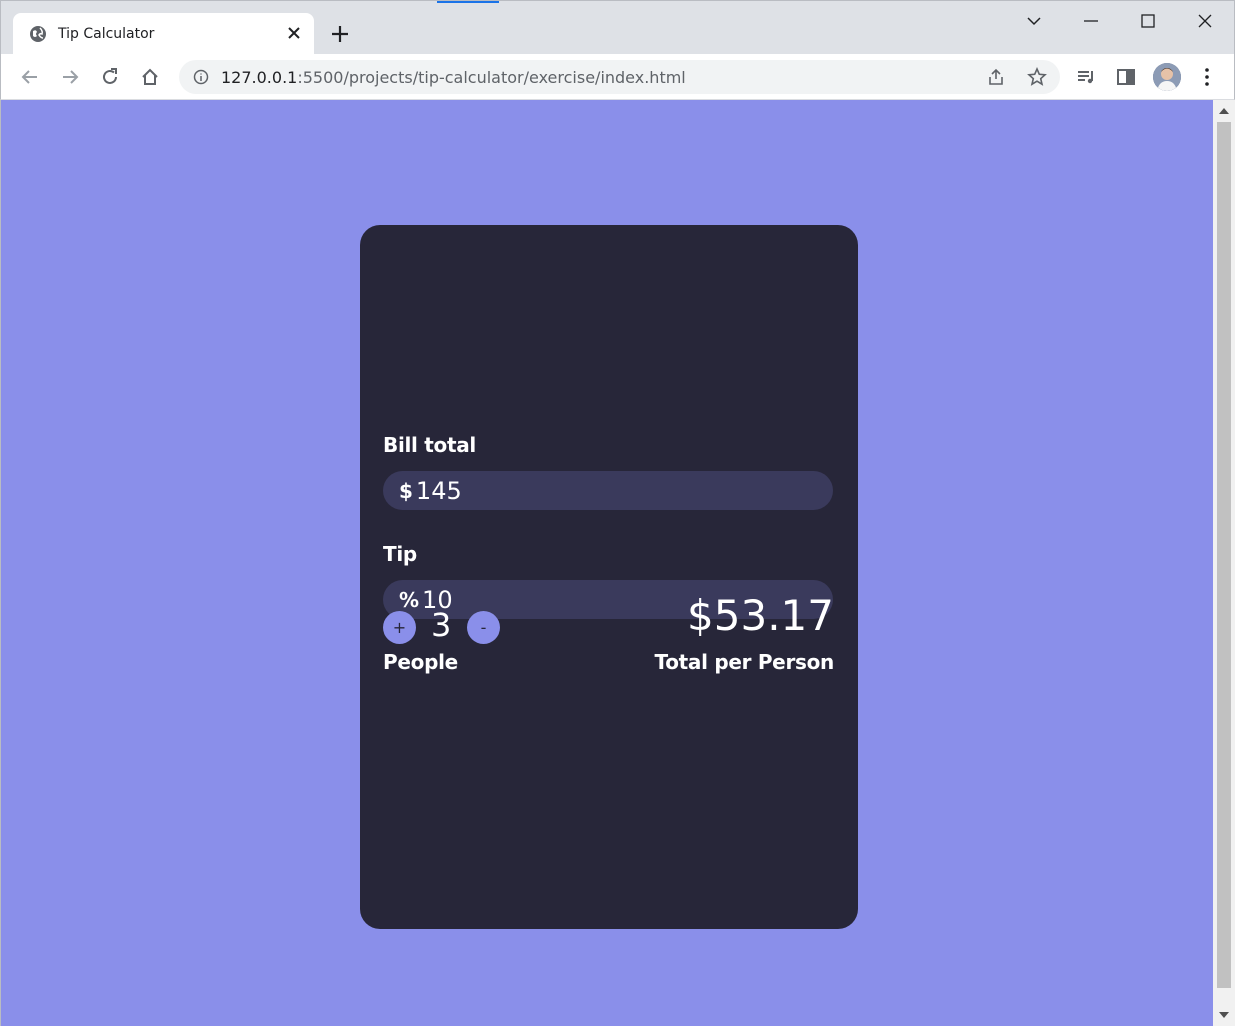 The image size is (1235, 1026). Describe the element at coordinates (1086, 77) in the screenshot. I see `media-queue-icon` at that location.